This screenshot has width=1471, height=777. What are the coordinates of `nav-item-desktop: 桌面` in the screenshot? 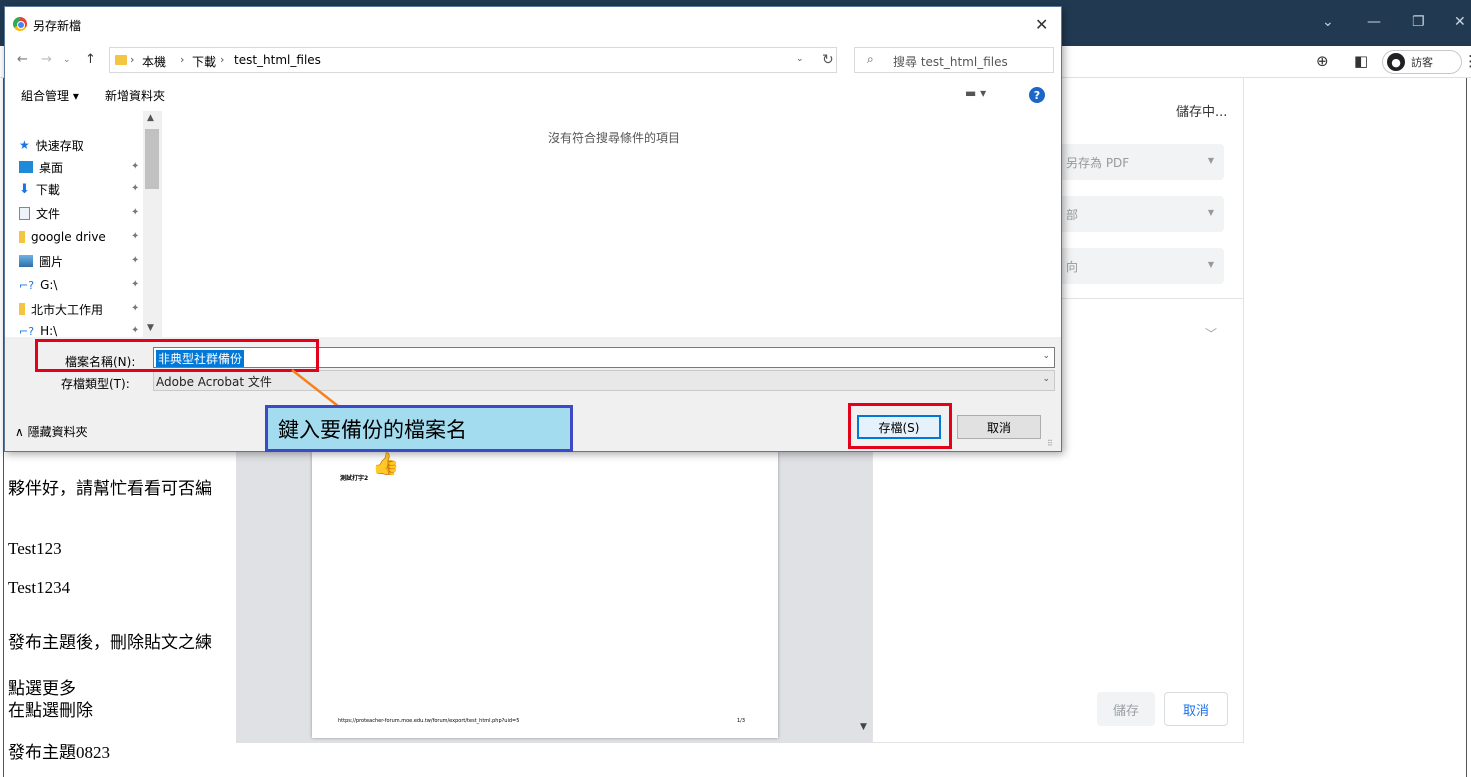 It's located at (41, 167).